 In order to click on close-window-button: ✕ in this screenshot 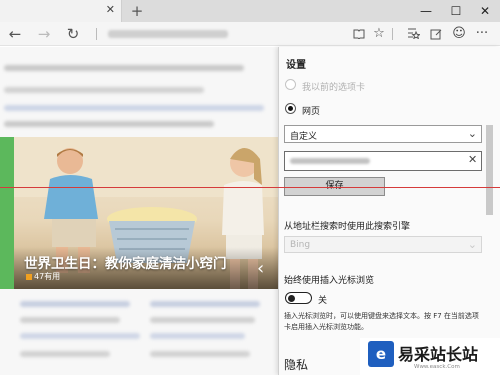, I will do `click(485, 11)`.